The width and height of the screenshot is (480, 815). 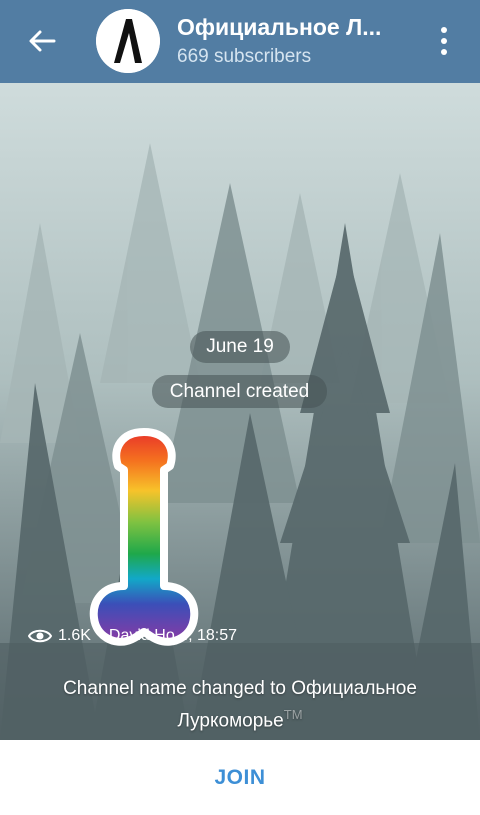 What do you see at coordinates (74, 635) in the screenshot?
I see `view-count: 1.6K` at bounding box center [74, 635].